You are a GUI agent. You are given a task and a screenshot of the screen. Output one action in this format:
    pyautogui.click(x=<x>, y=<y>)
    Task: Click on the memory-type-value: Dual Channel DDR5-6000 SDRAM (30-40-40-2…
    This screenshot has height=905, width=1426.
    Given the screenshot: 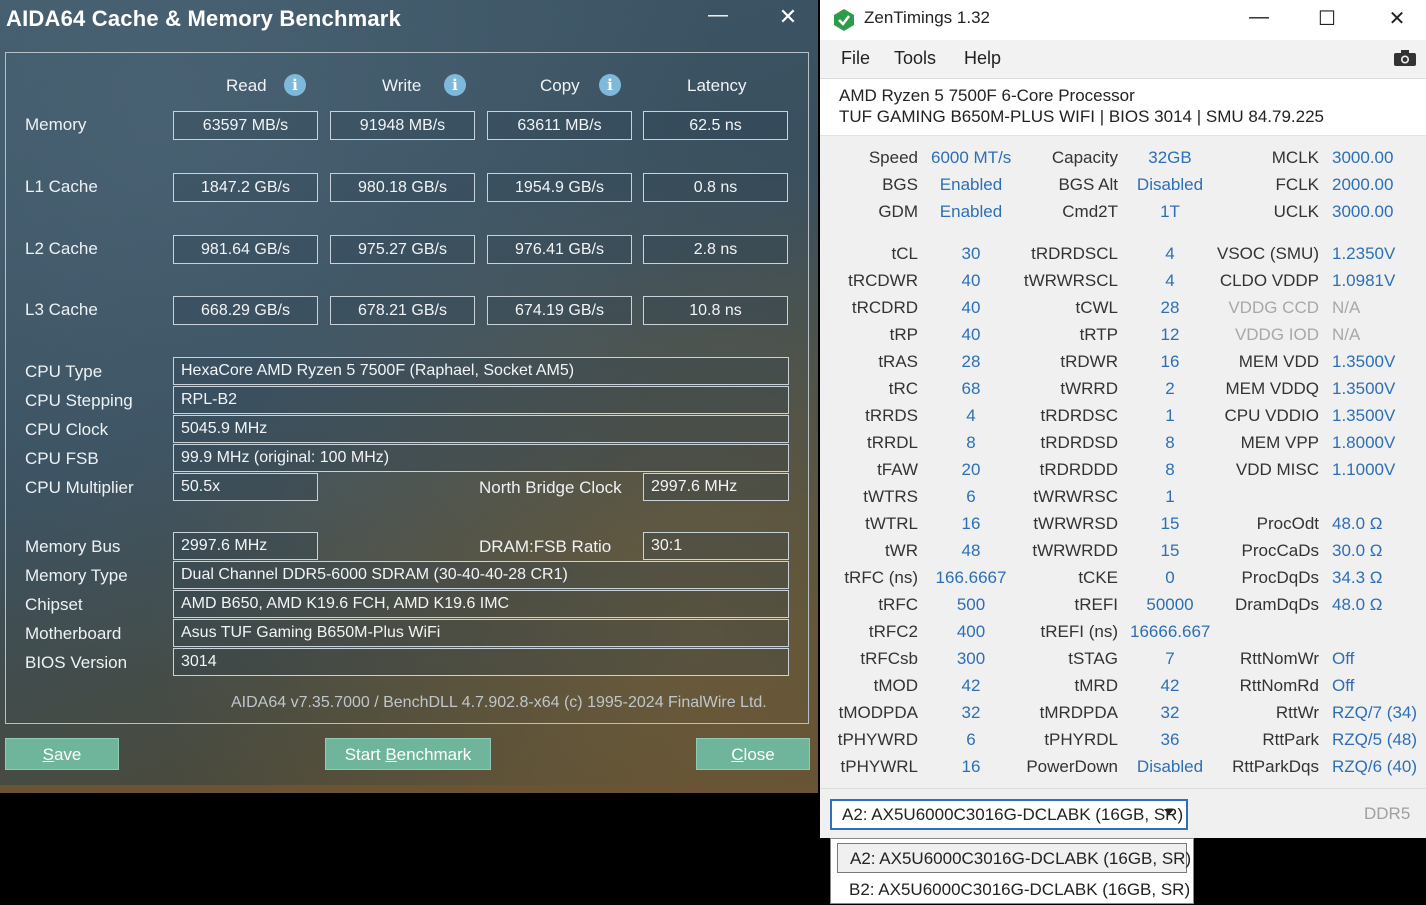 What is the action you would take?
    pyautogui.click(x=481, y=575)
    